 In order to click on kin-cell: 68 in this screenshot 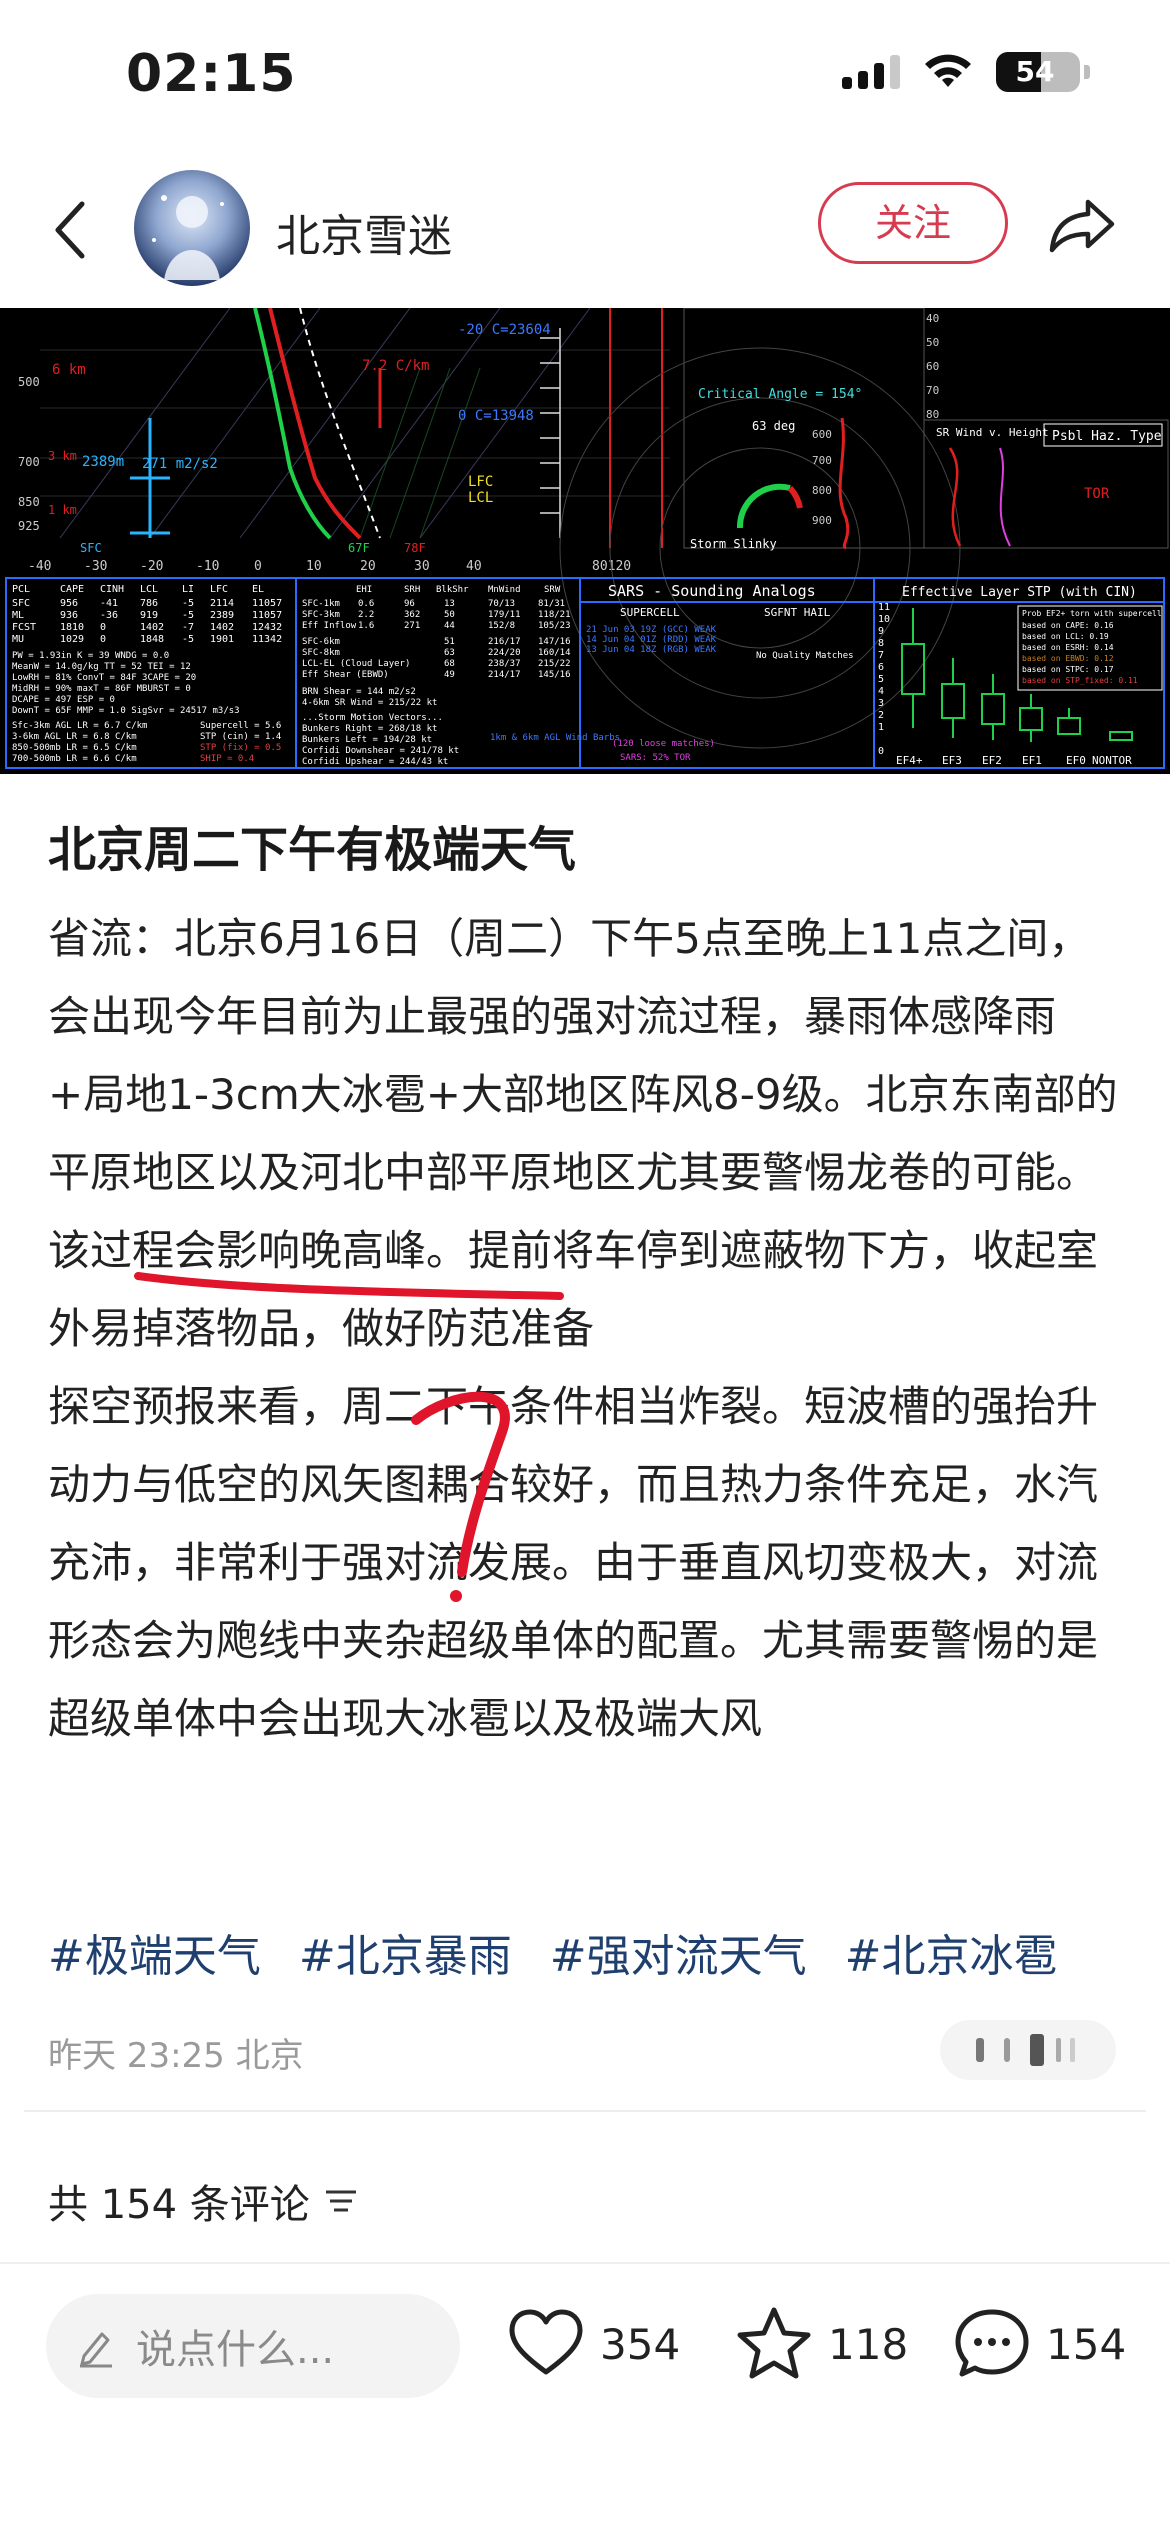, I will do `click(449, 664)`.